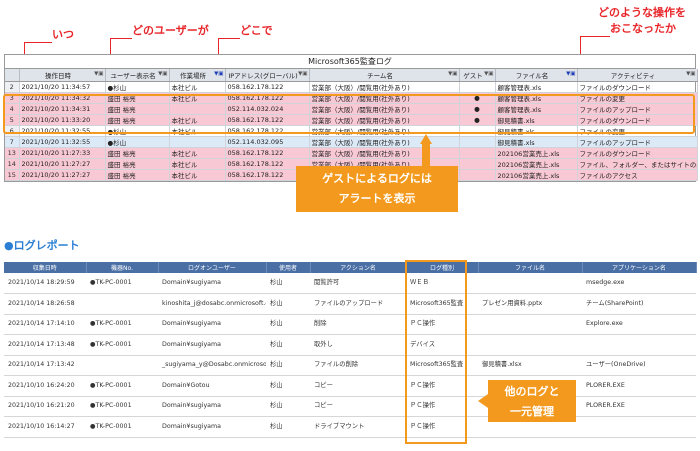 This screenshot has height=451, width=700. Describe the element at coordinates (63, 34) in the screenshot. I see `callout-when: いつ` at that location.